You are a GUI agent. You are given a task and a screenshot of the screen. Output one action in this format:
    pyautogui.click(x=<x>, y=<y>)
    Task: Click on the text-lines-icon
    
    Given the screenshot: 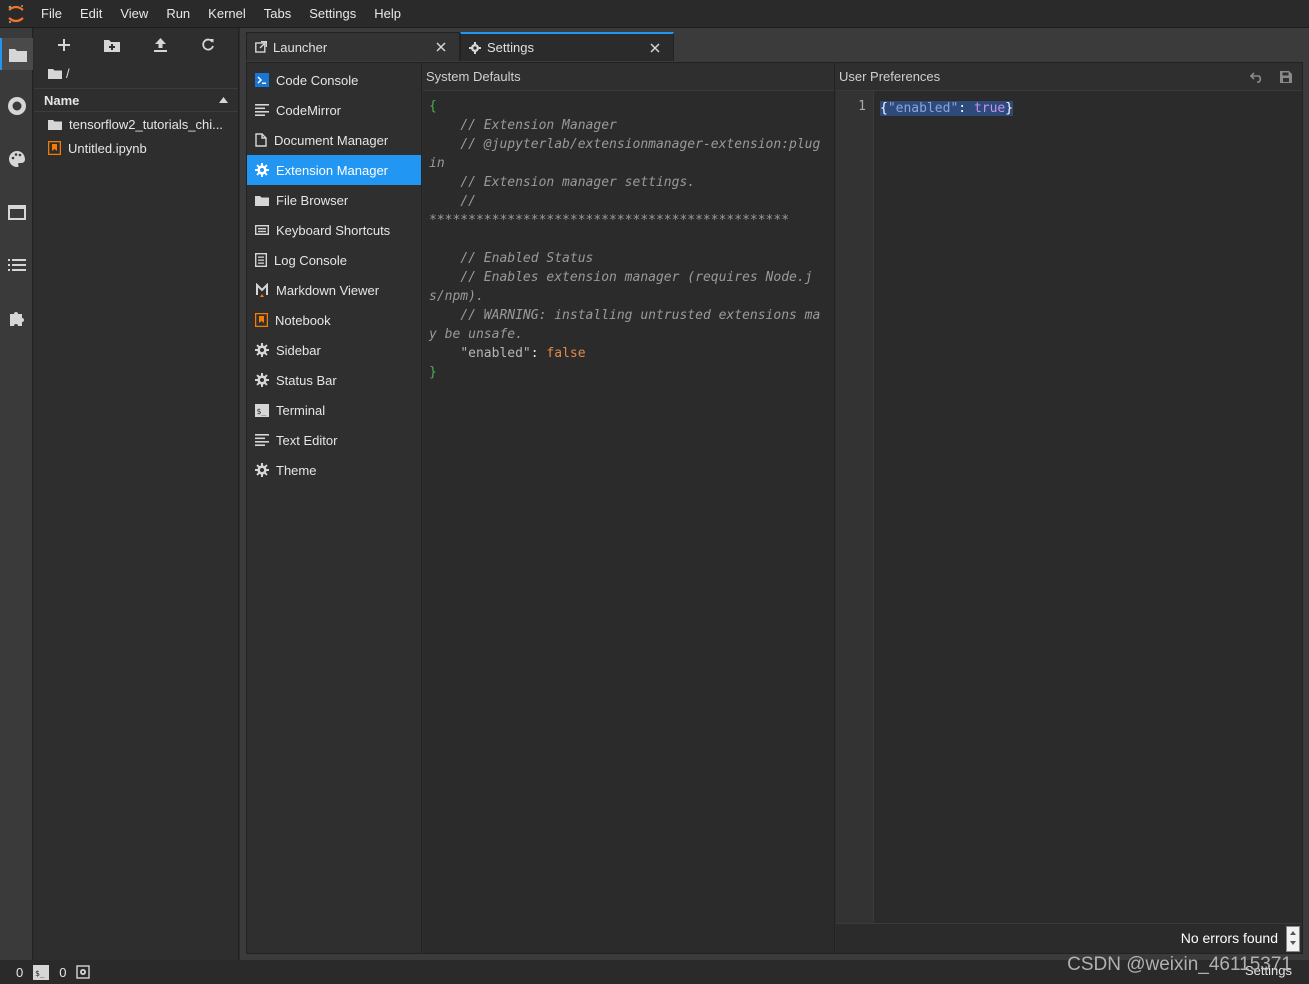 What is the action you would take?
    pyautogui.click(x=262, y=440)
    